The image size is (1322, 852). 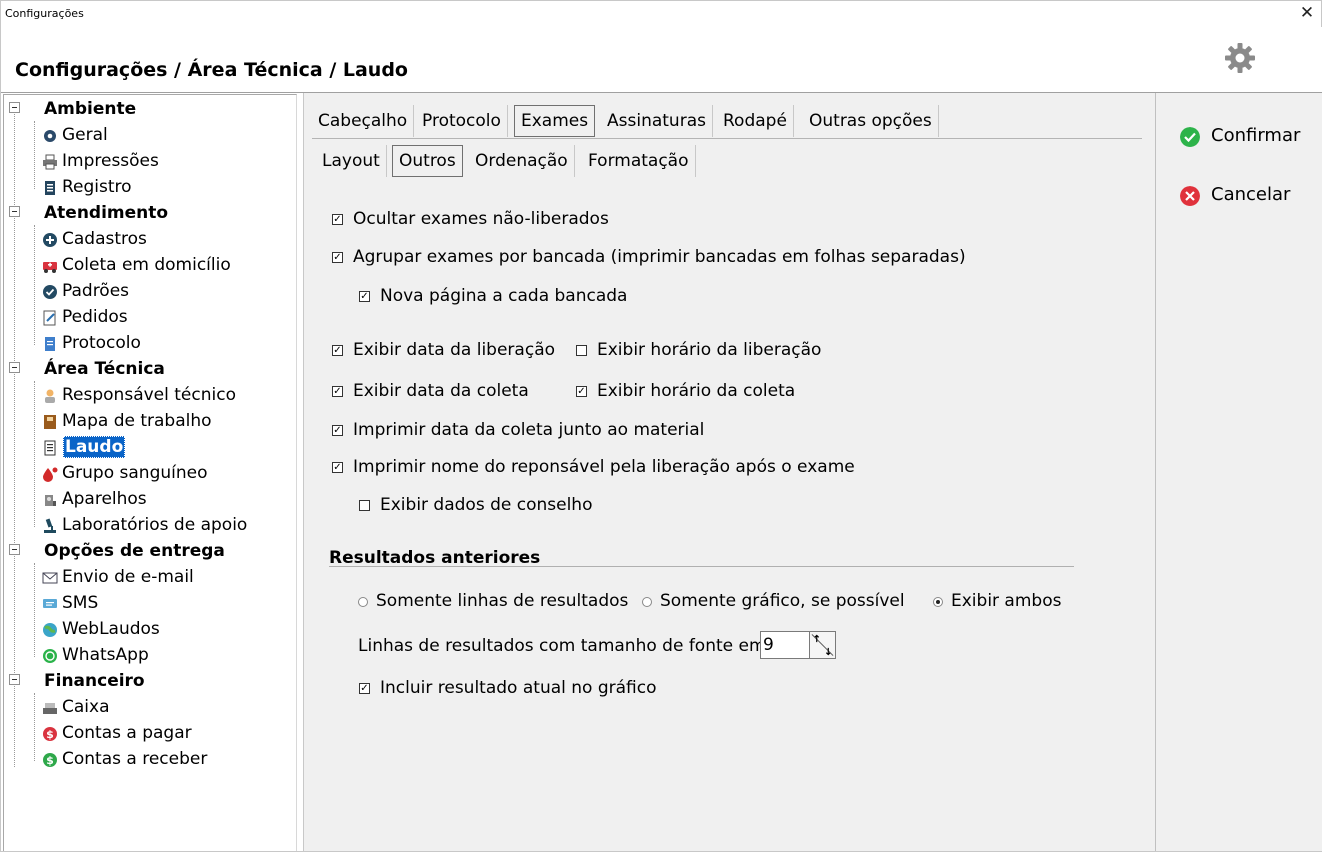 What do you see at coordinates (454, 350) in the screenshot?
I see `checkbox-label: Exibir data da liberação` at bounding box center [454, 350].